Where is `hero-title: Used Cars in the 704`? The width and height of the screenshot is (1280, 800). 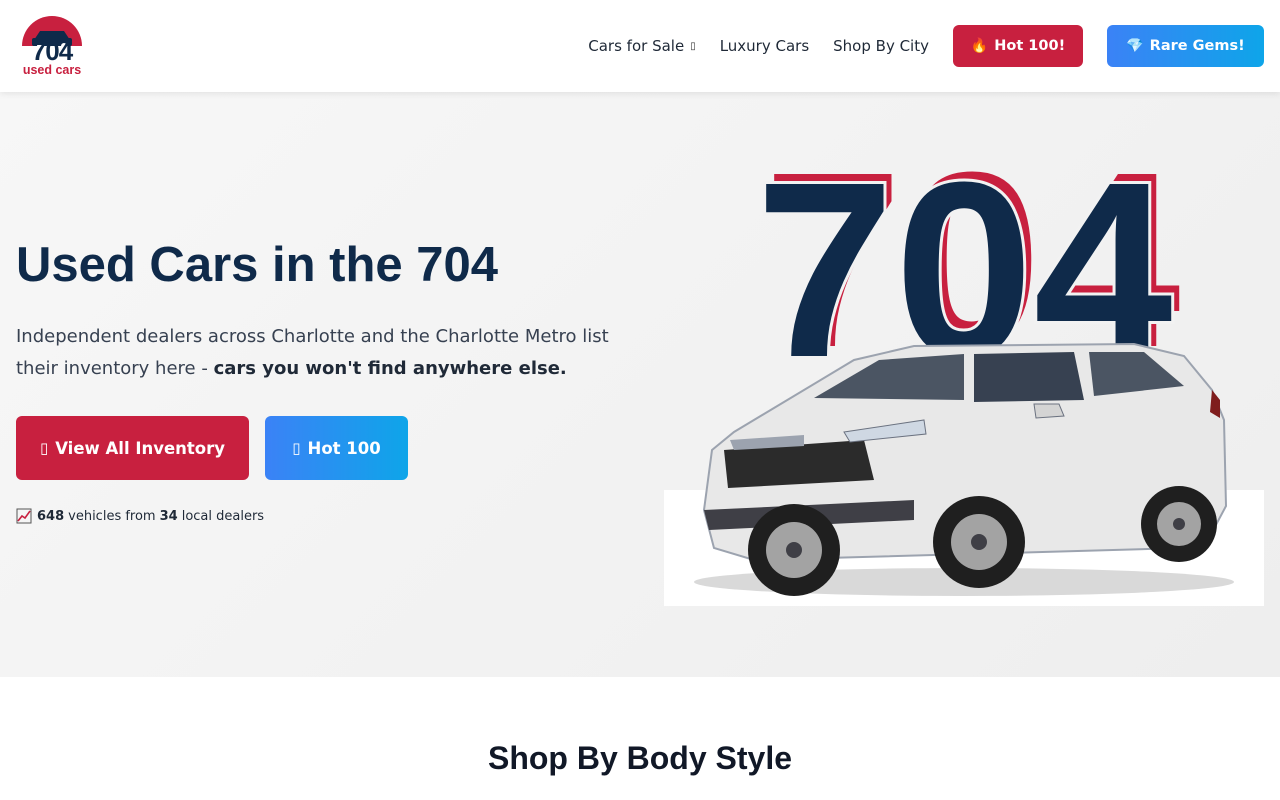 hero-title: Used Cars in the 704 is located at coordinates (257, 265).